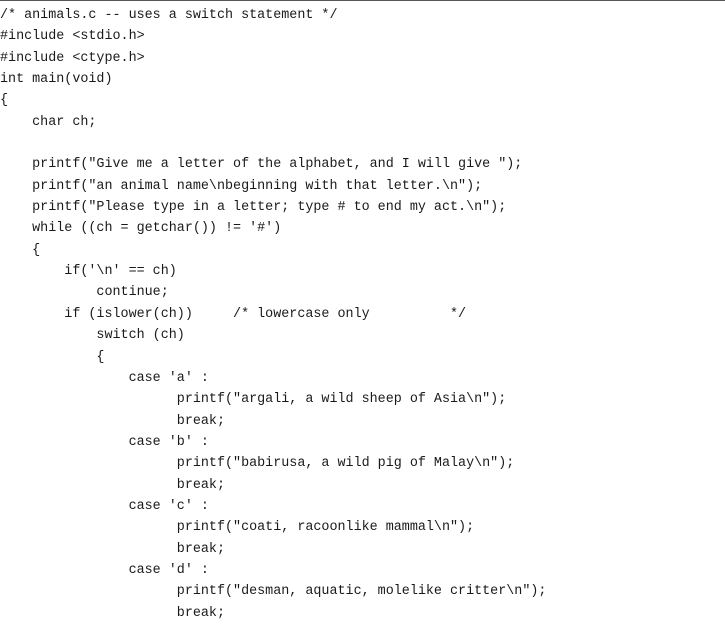  I want to click on code-line: printf("coati, racoonlike mammal\n");, so click(237, 528).